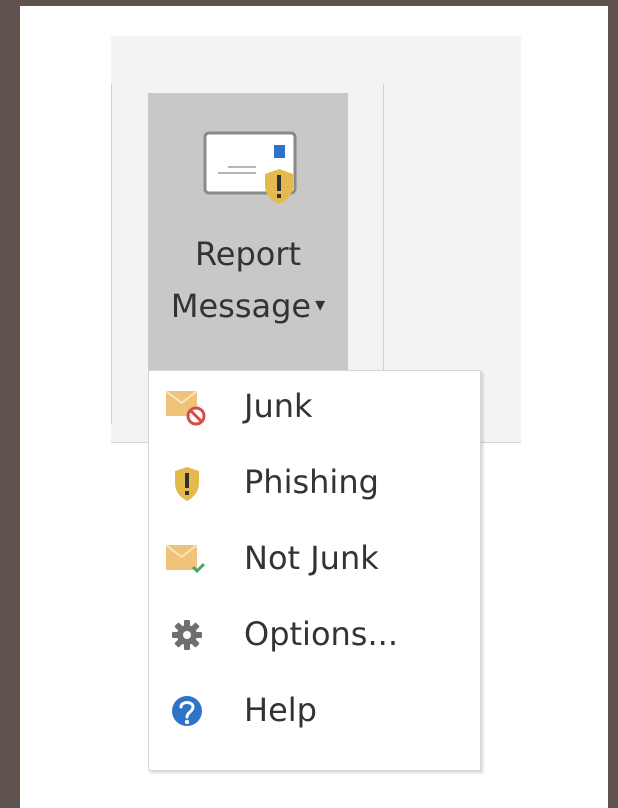 The width and height of the screenshot is (618, 808). What do you see at coordinates (111, 254) in the screenshot?
I see `ribbon-divider-left` at bounding box center [111, 254].